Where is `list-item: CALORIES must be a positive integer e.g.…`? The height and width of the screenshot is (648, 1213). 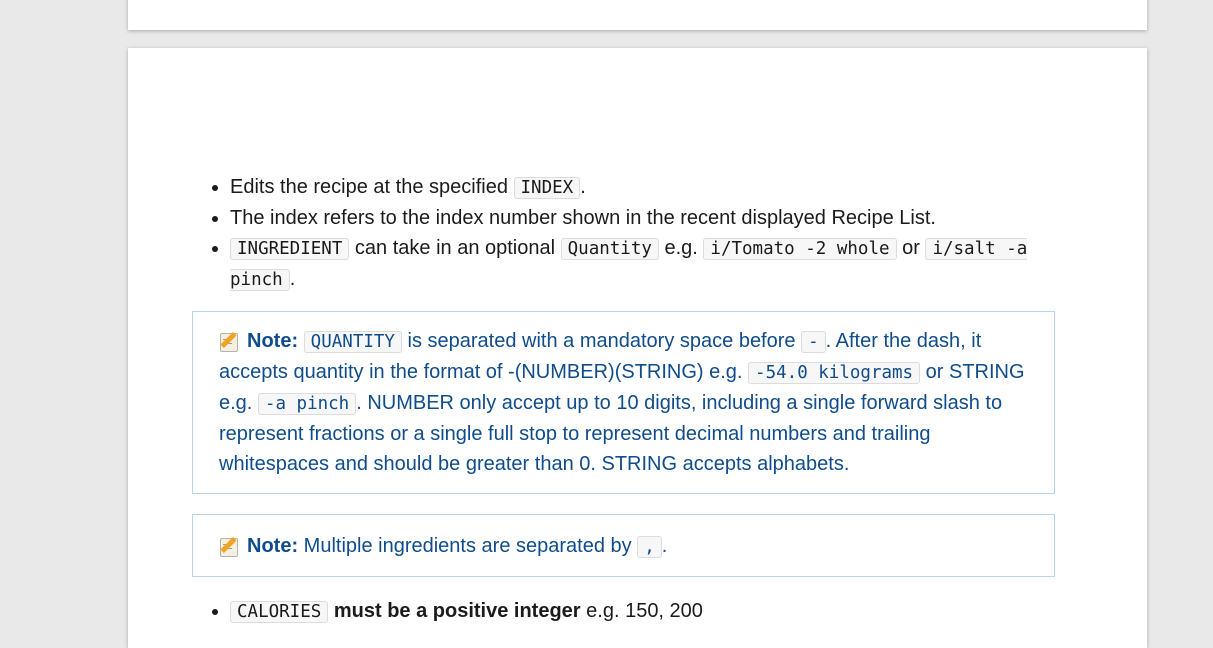
list-item: CALORIES must be a positive integer e.g.… is located at coordinates (665, 611).